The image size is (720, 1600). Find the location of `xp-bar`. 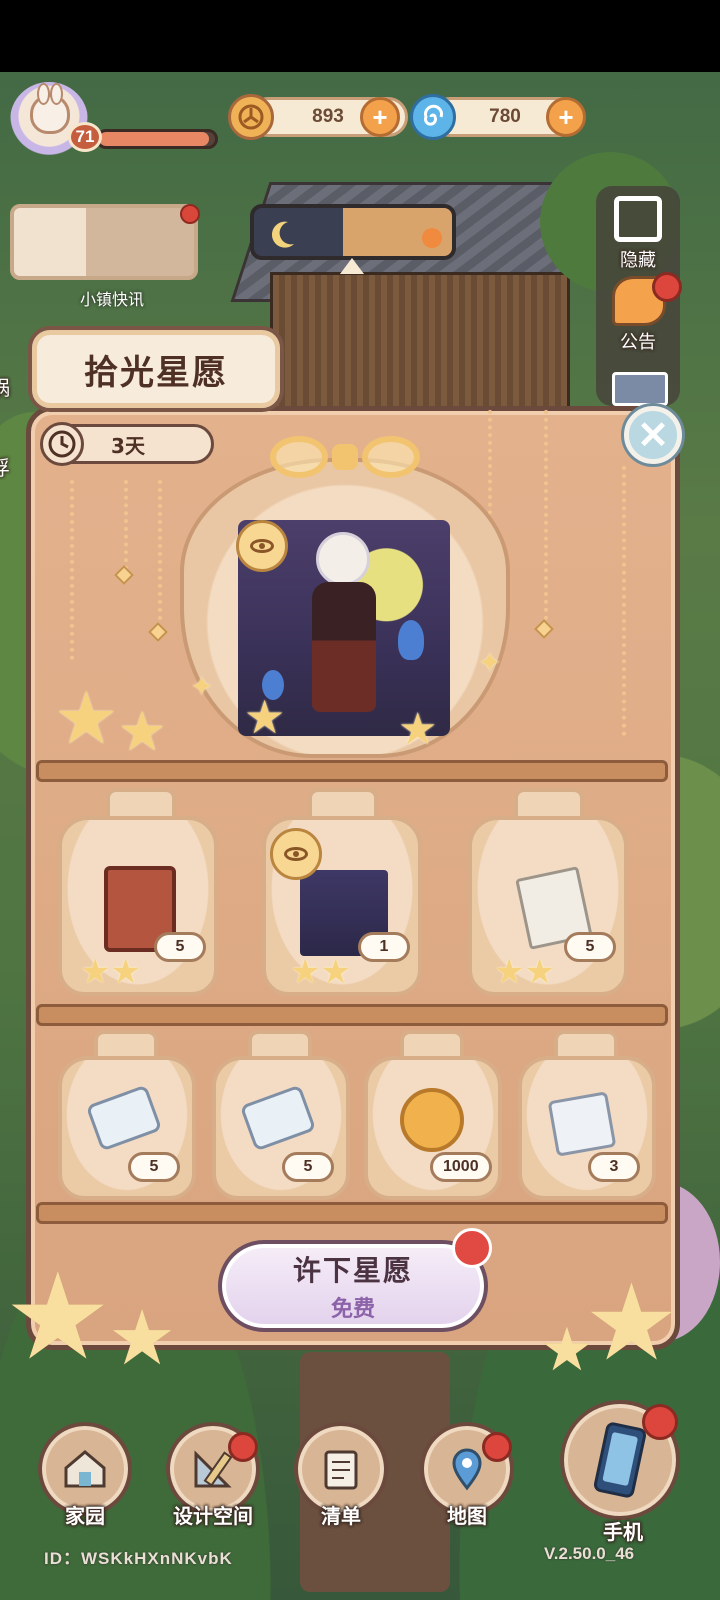

xp-bar is located at coordinates (157, 139).